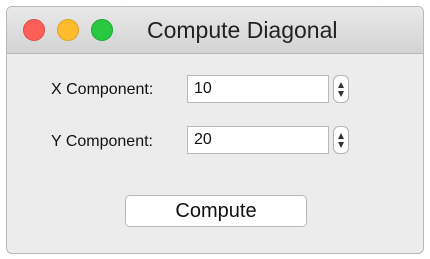 The image size is (430, 259). What do you see at coordinates (242, 30) in the screenshot?
I see `window-title: Compute Diagonal` at bounding box center [242, 30].